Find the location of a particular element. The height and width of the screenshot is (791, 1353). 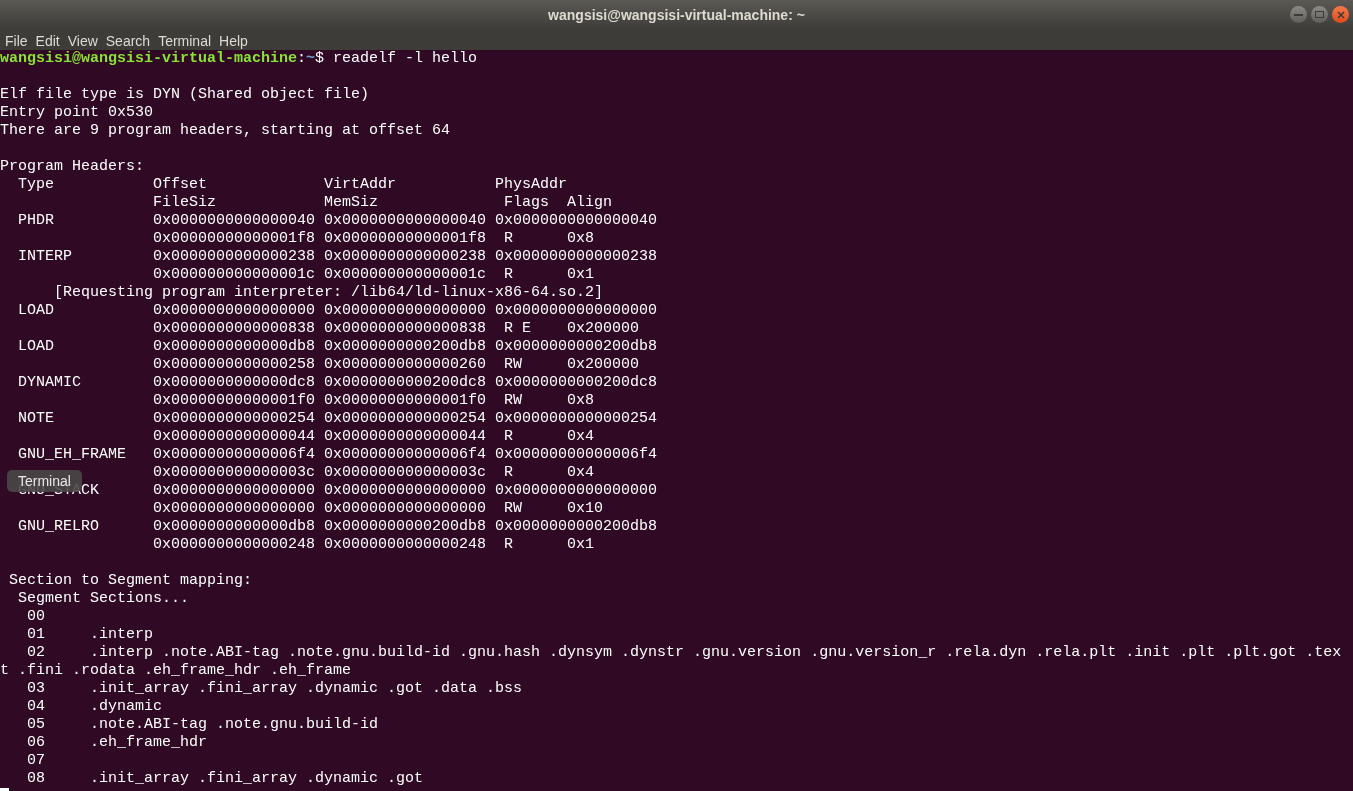

menu-item: Edit is located at coordinates (47, 41).